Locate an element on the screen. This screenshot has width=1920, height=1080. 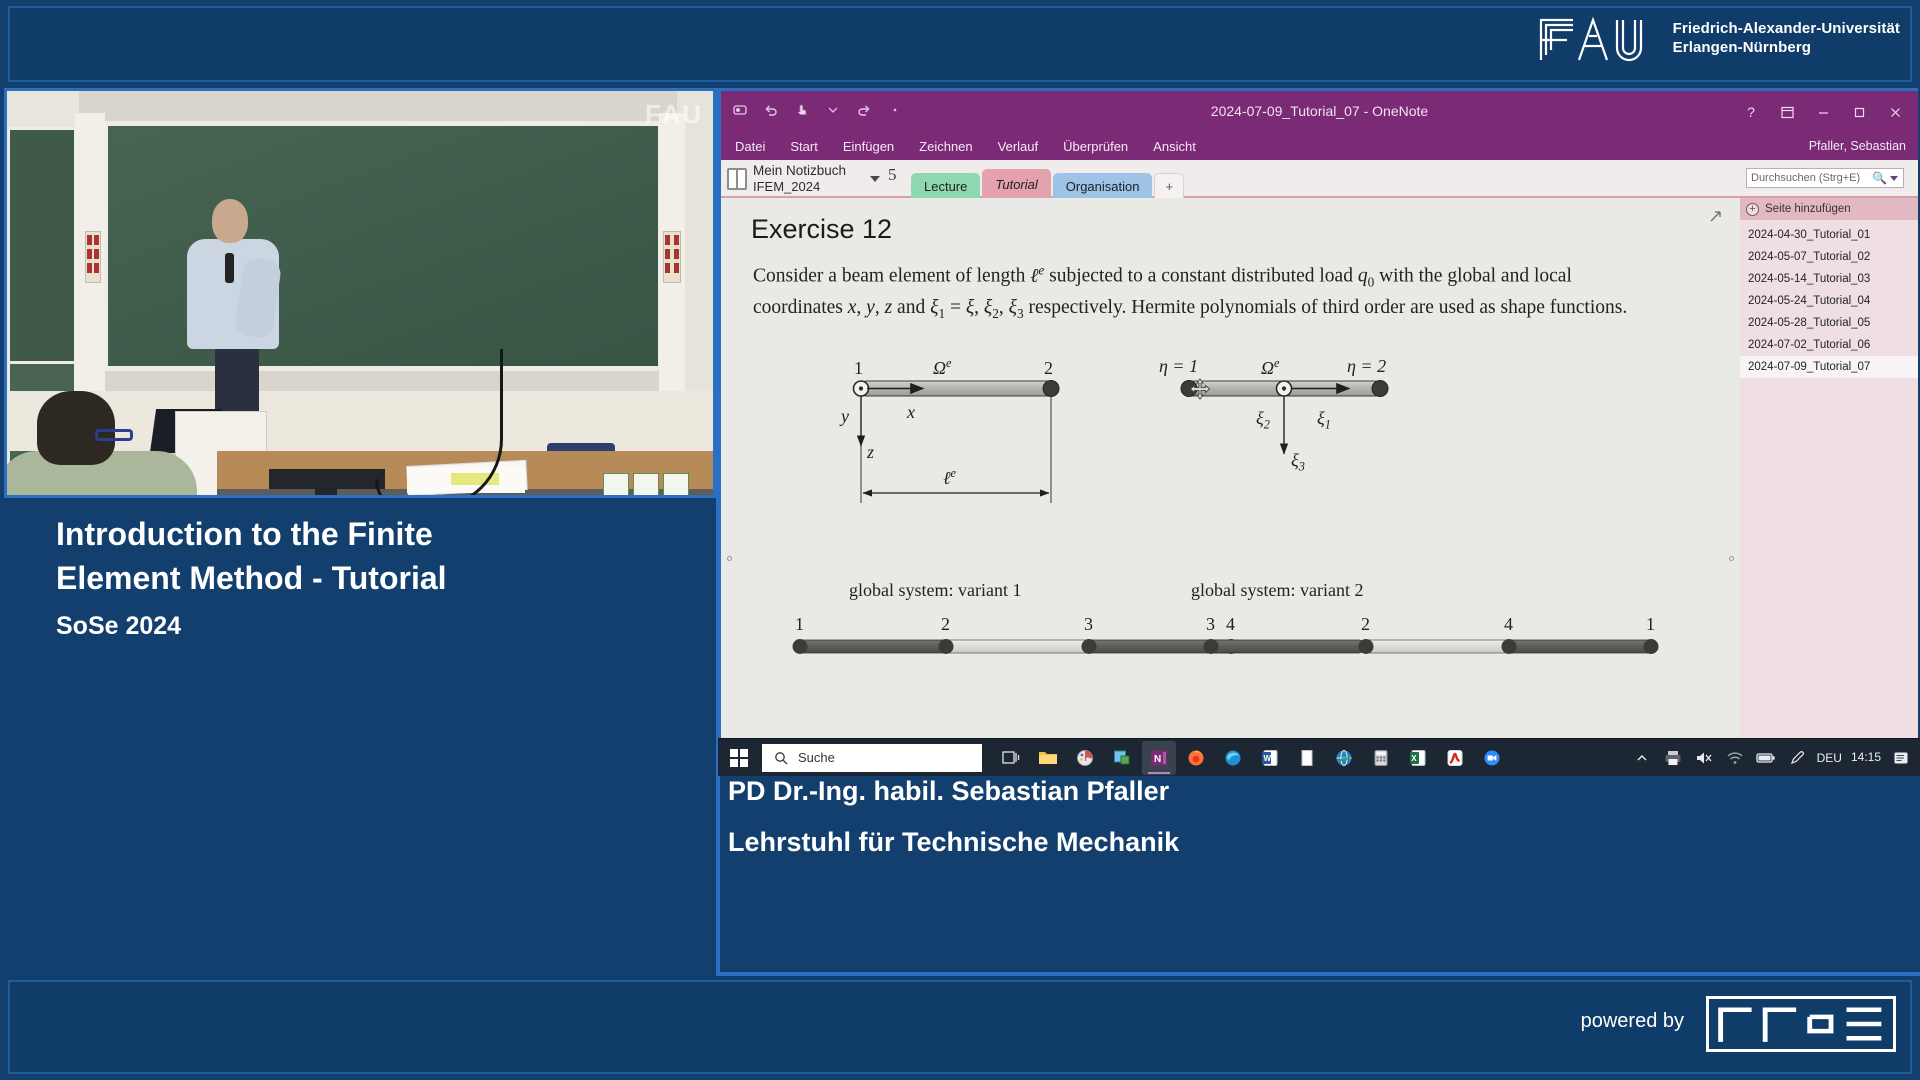
file-explorer-icon is located at coordinates (1048, 758).